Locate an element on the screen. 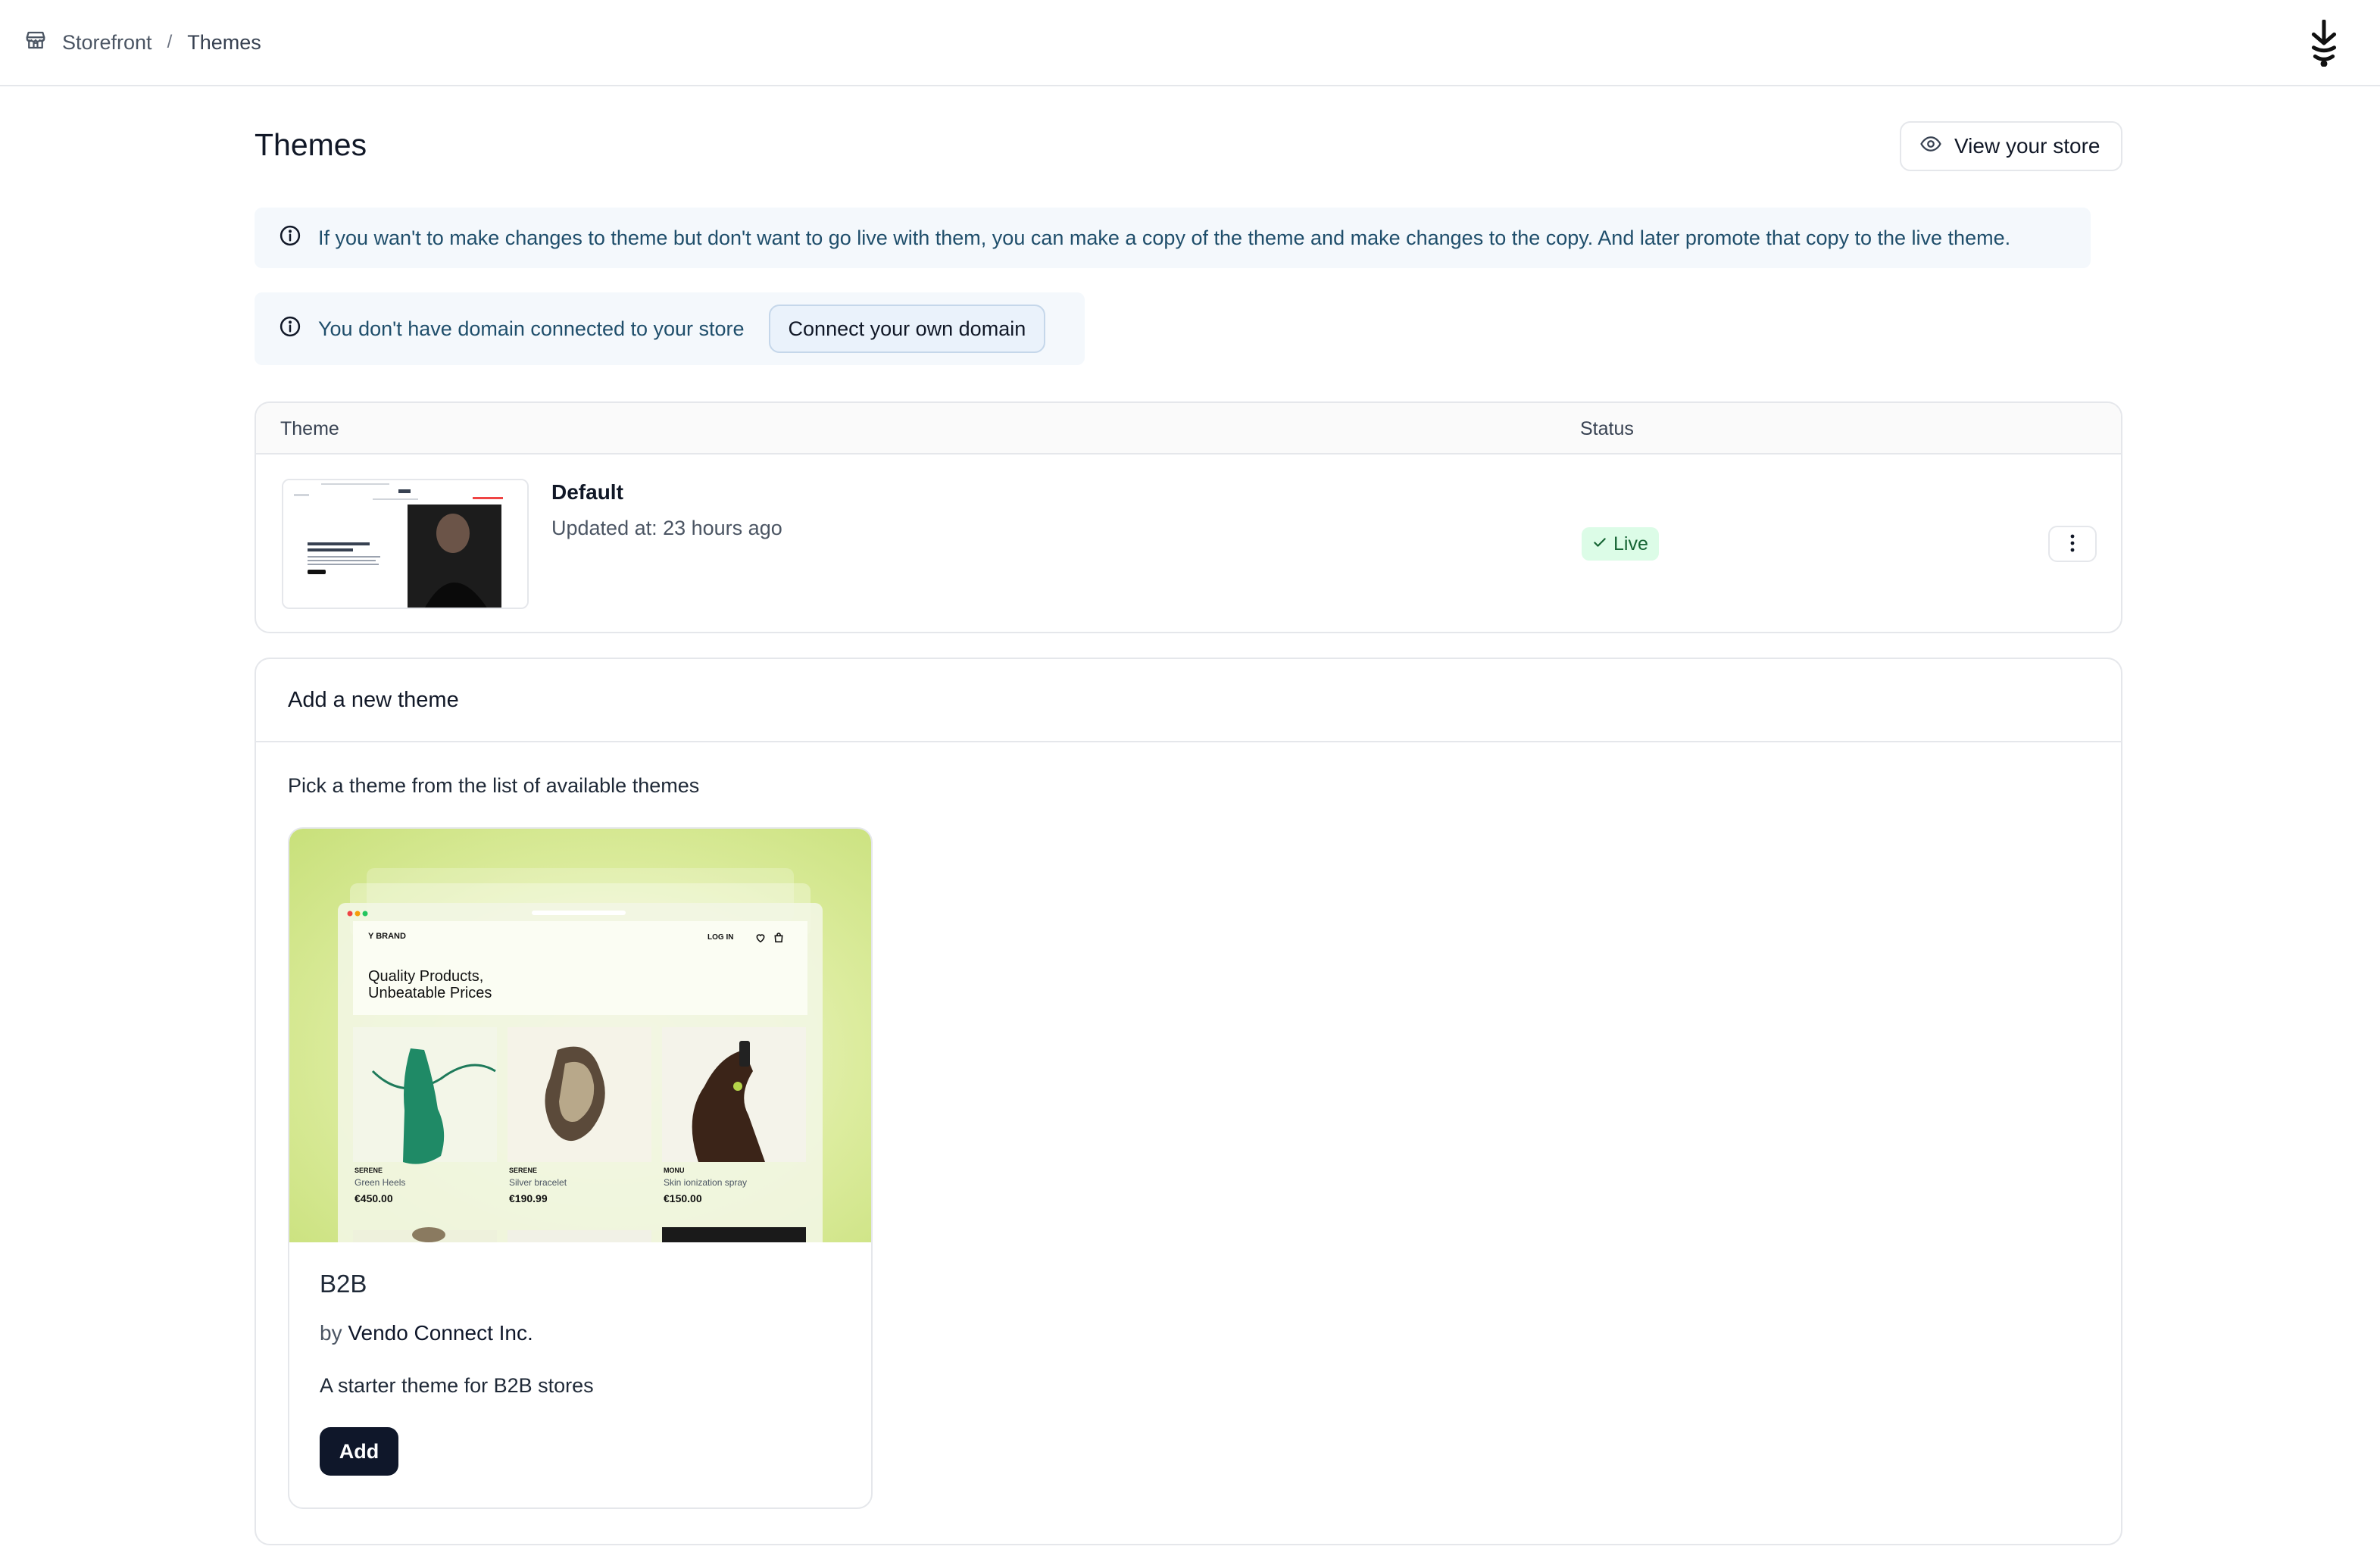  page-title: Themes is located at coordinates (311, 144).